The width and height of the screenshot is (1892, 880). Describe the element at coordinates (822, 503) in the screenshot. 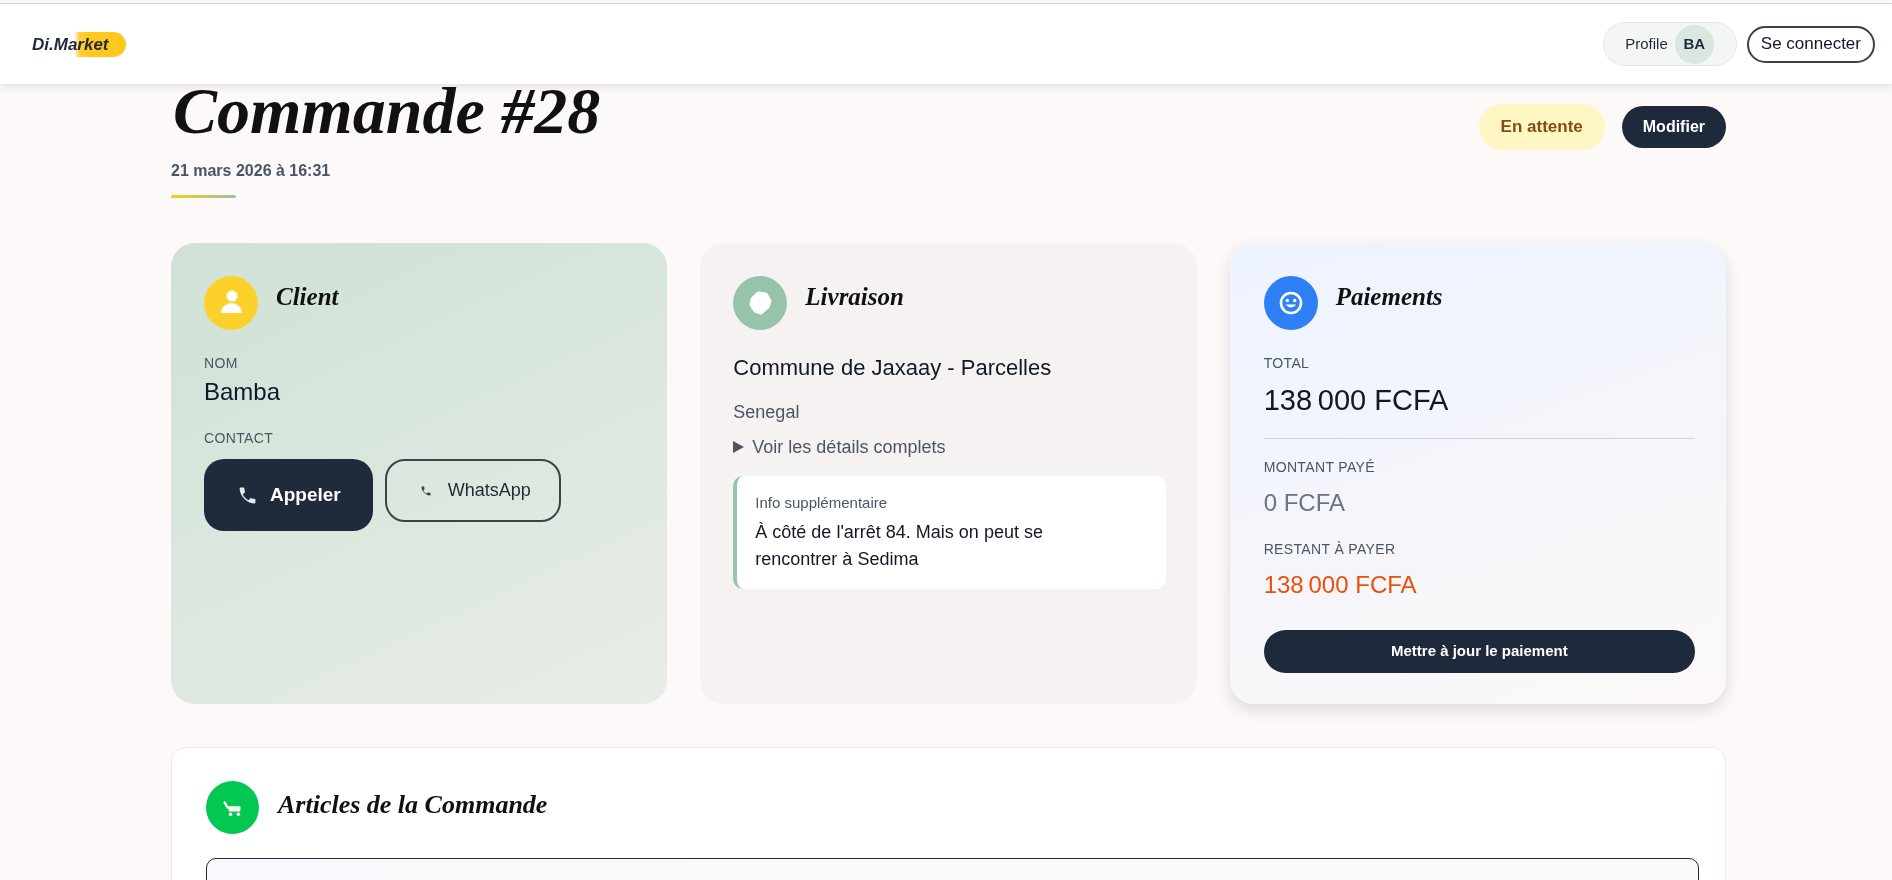

I see `note-label: Info supplémentaire` at that location.